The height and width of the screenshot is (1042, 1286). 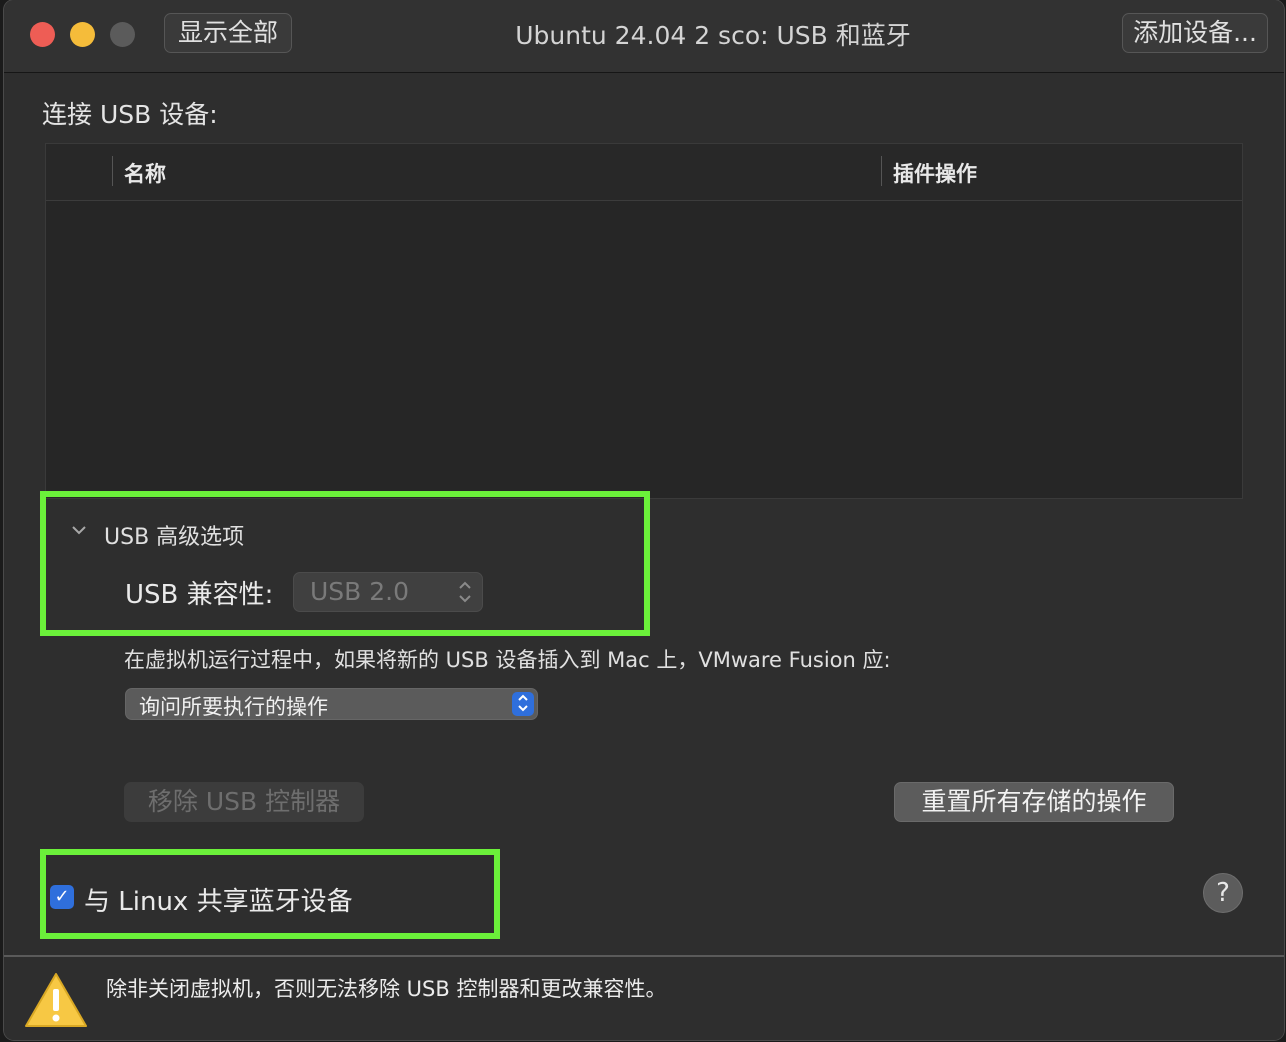 I want to click on usb-compat-value: USB 2.0, so click(x=360, y=591).